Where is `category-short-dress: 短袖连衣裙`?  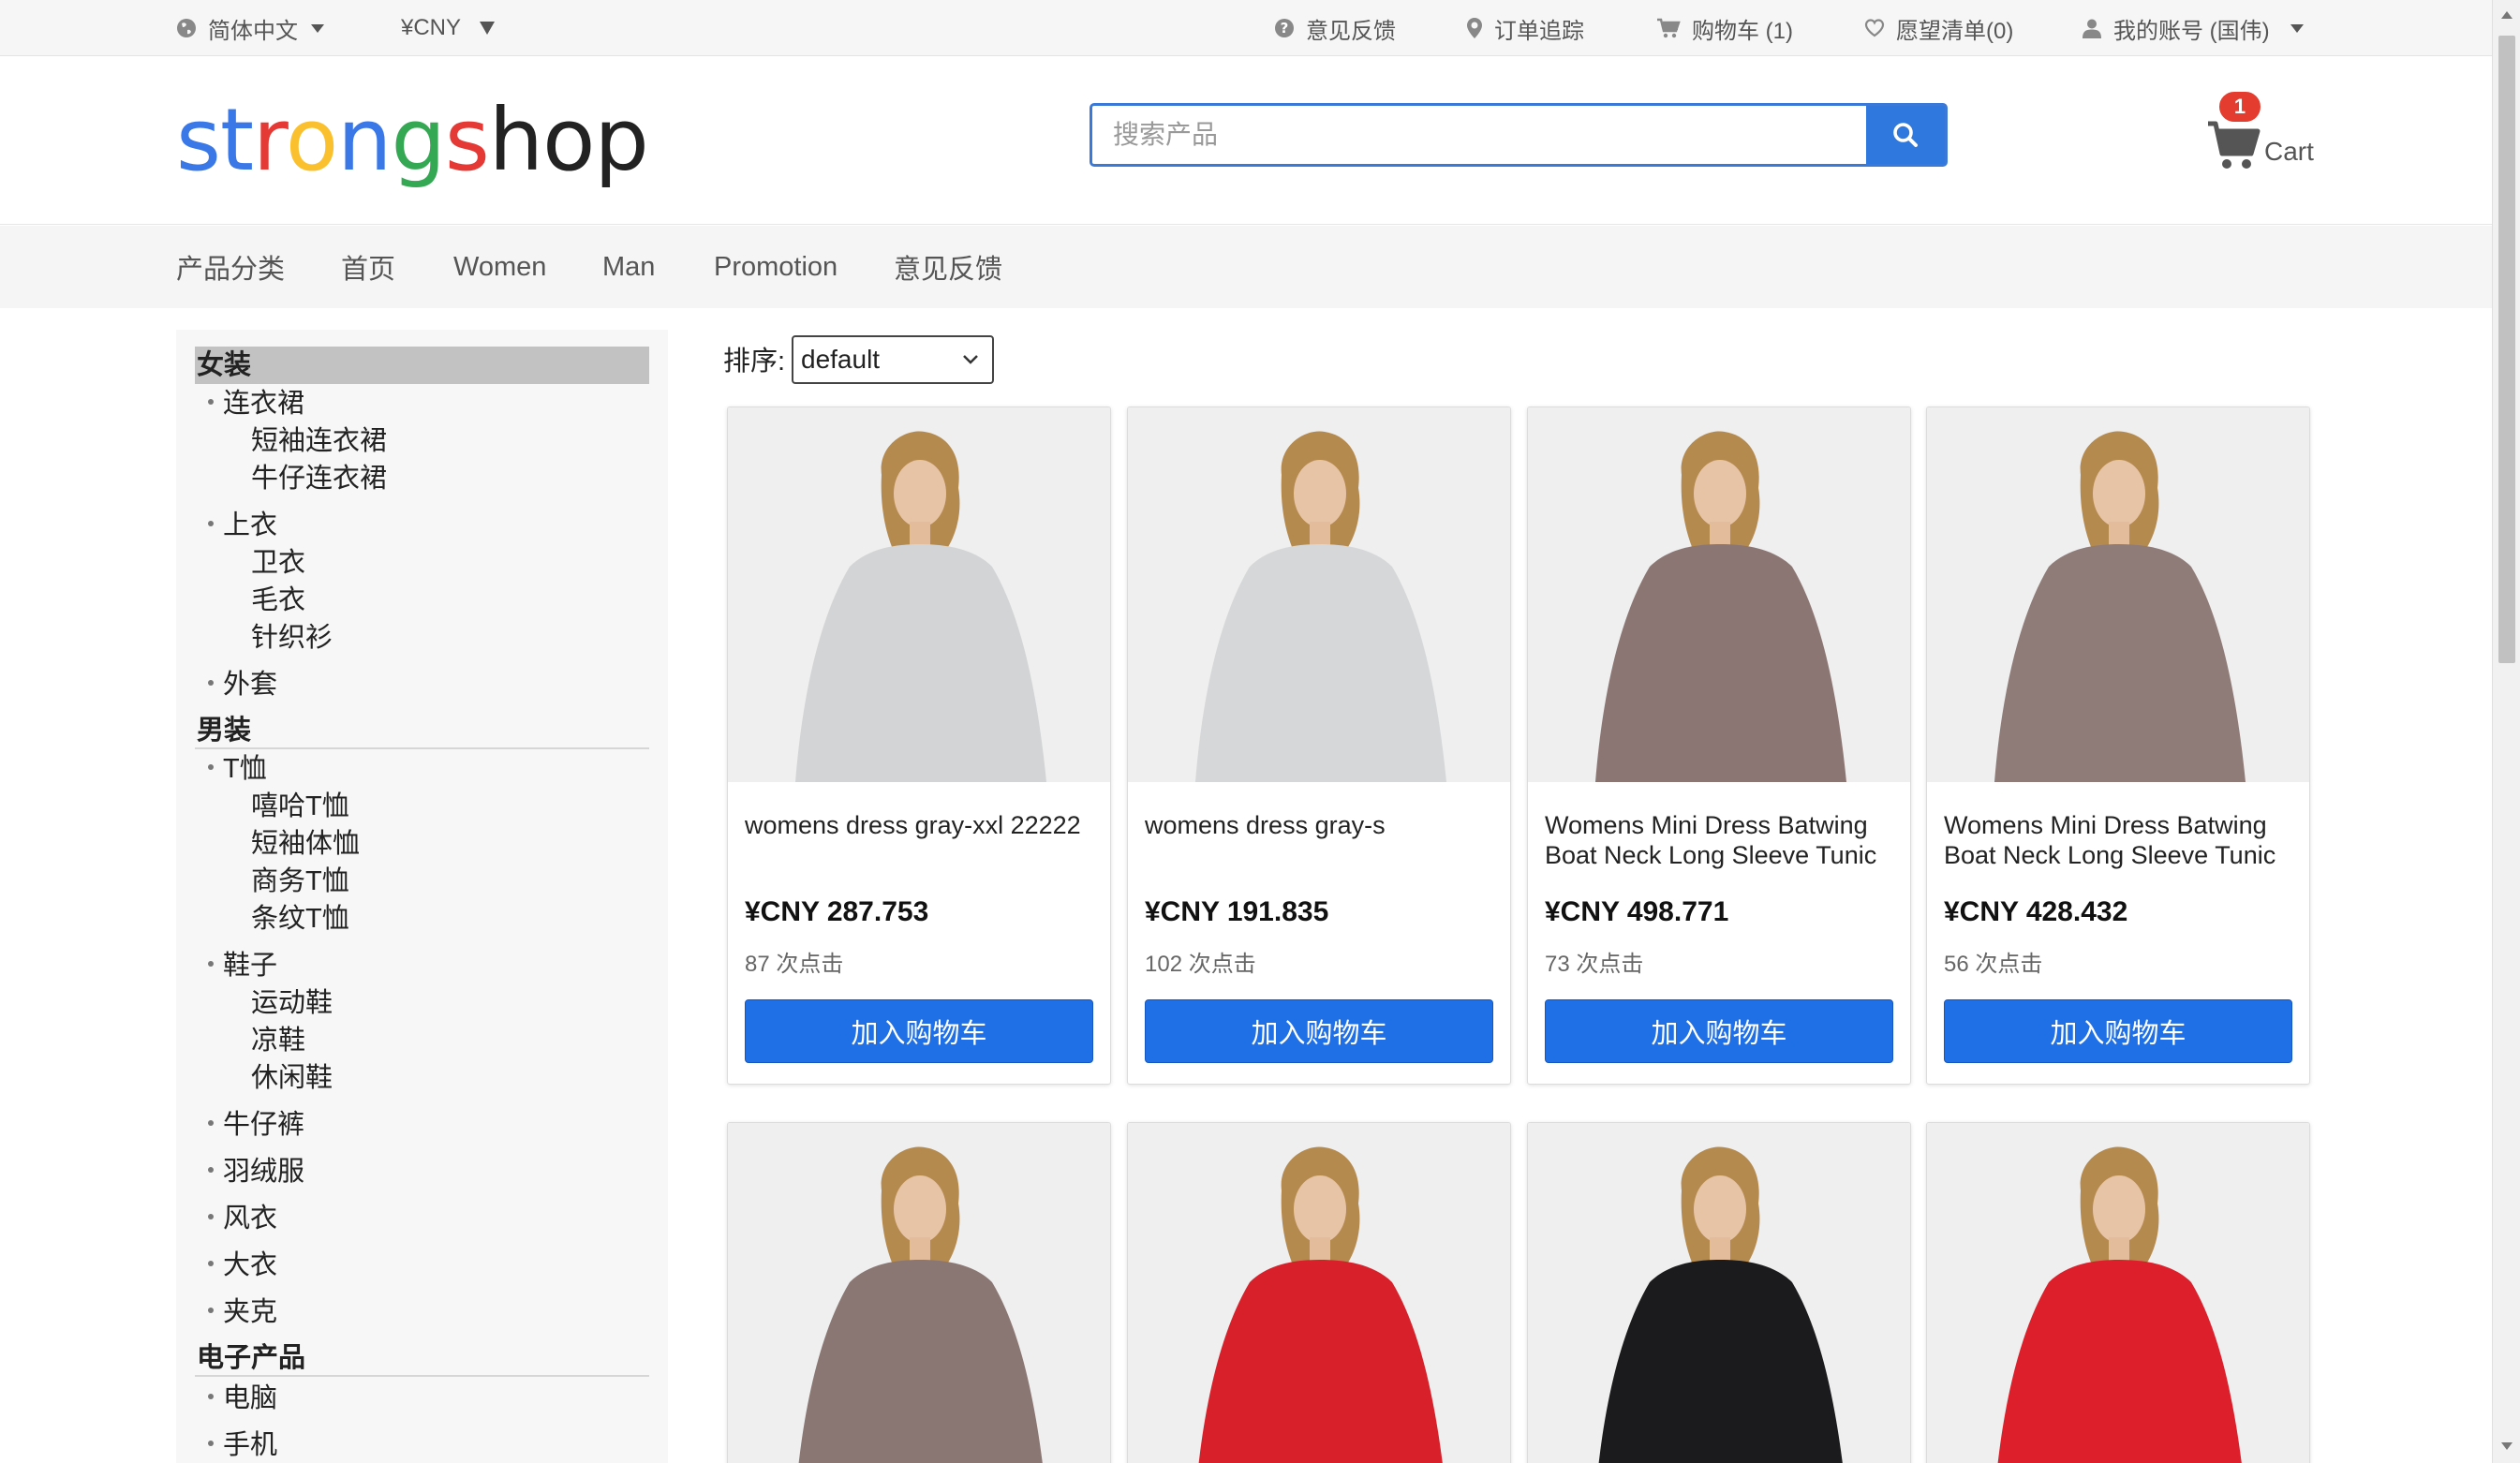 category-short-dress: 短袖连衣裙 is located at coordinates (319, 441).